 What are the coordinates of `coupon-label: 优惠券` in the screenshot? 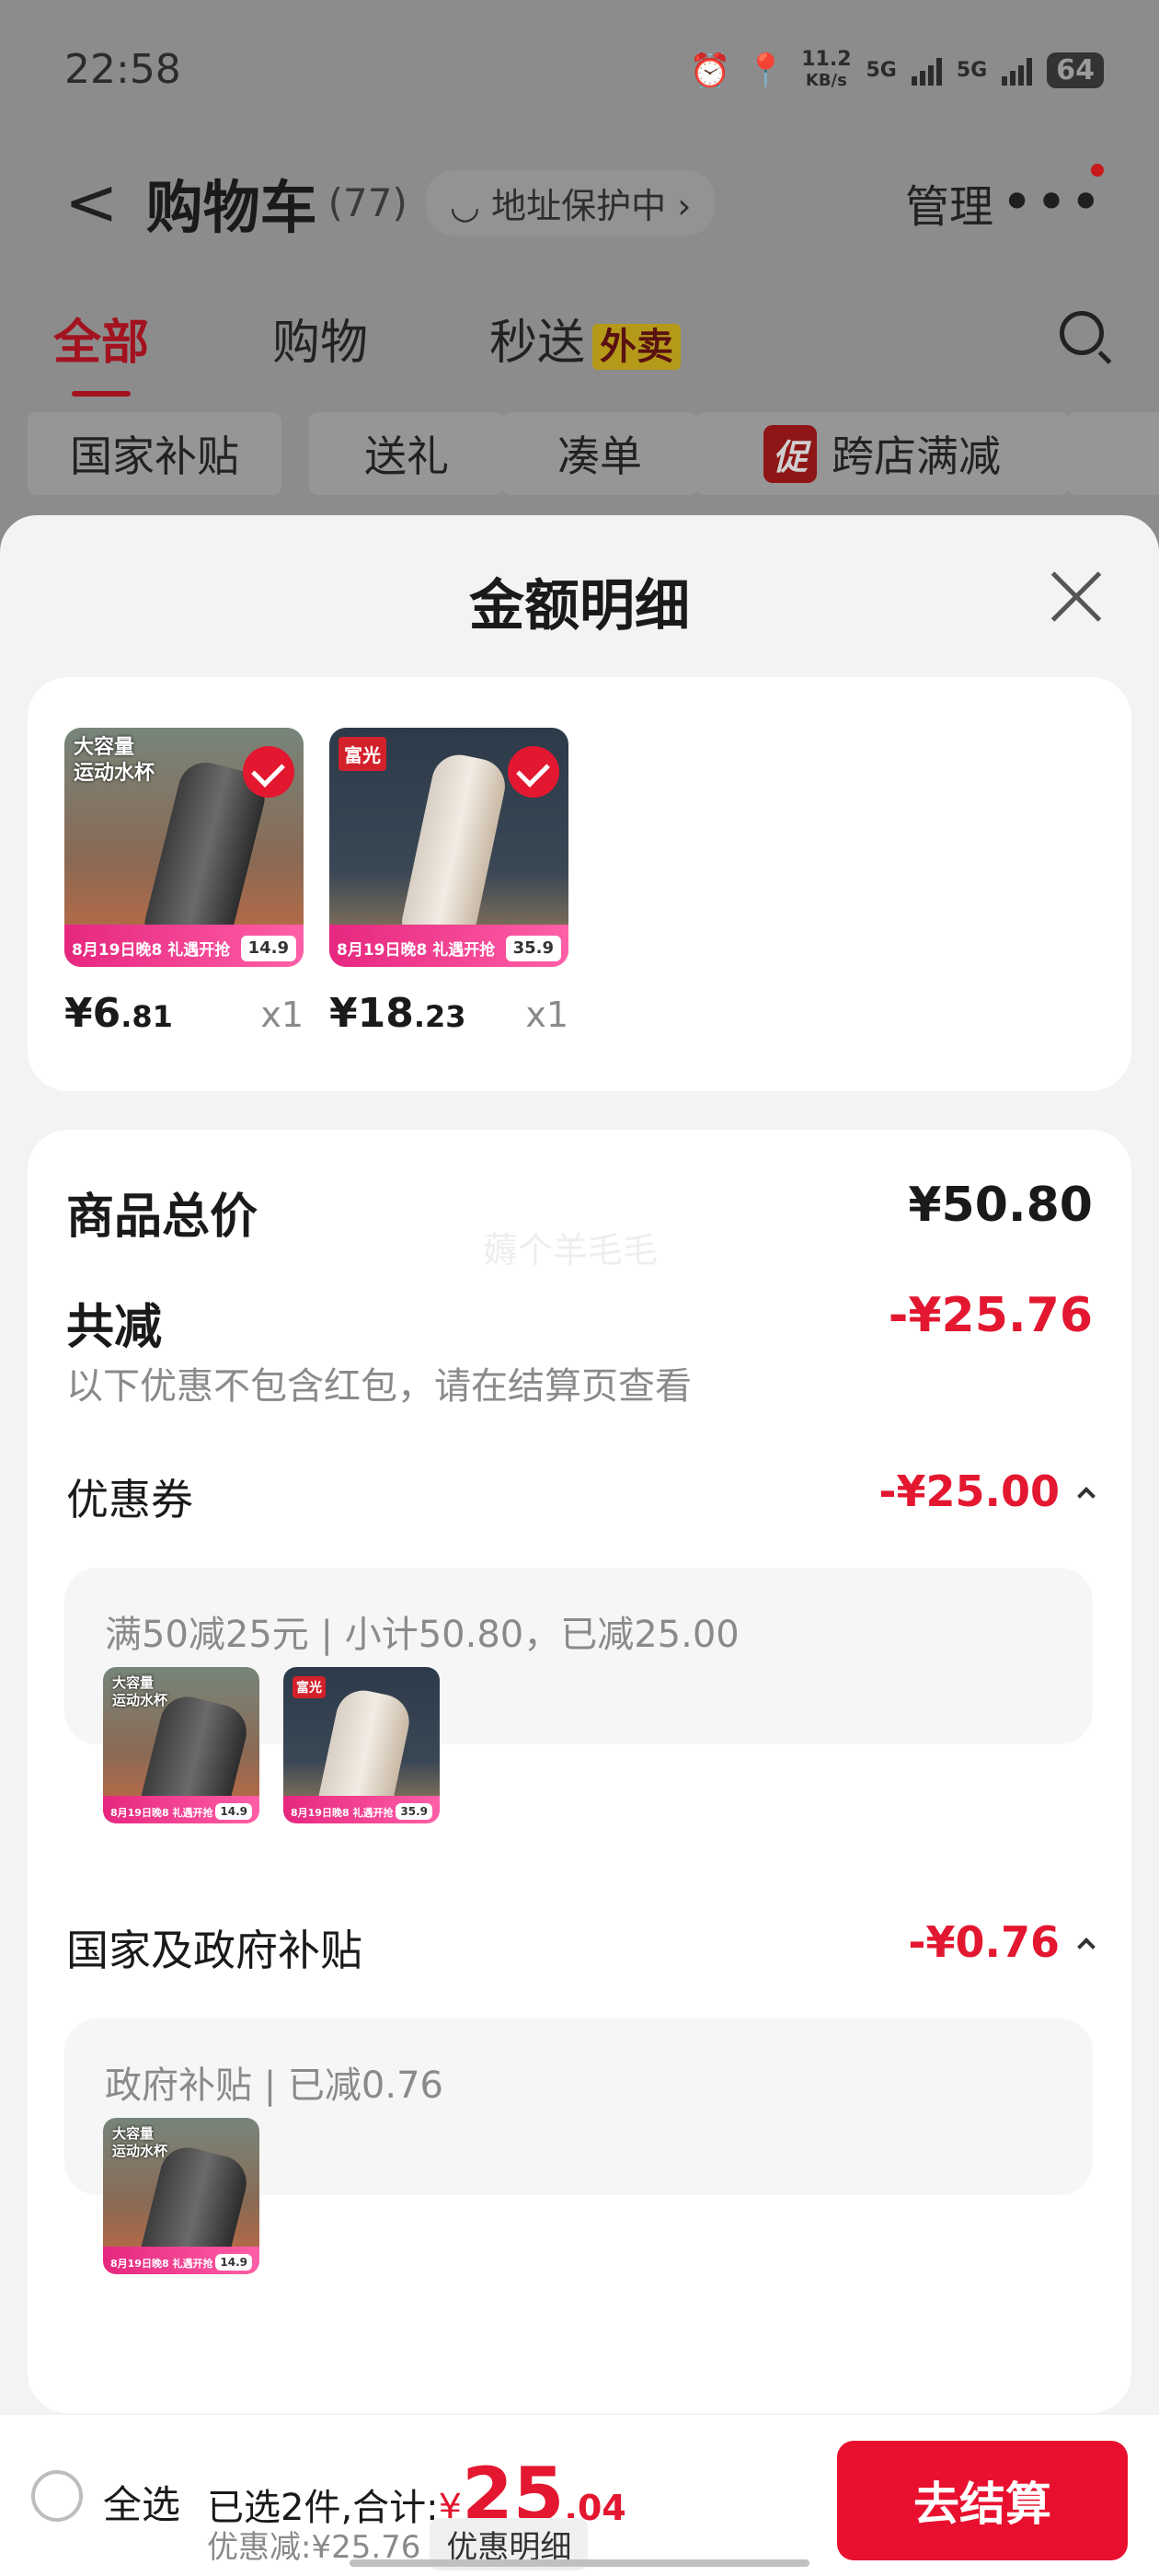 It's located at (129, 1499).